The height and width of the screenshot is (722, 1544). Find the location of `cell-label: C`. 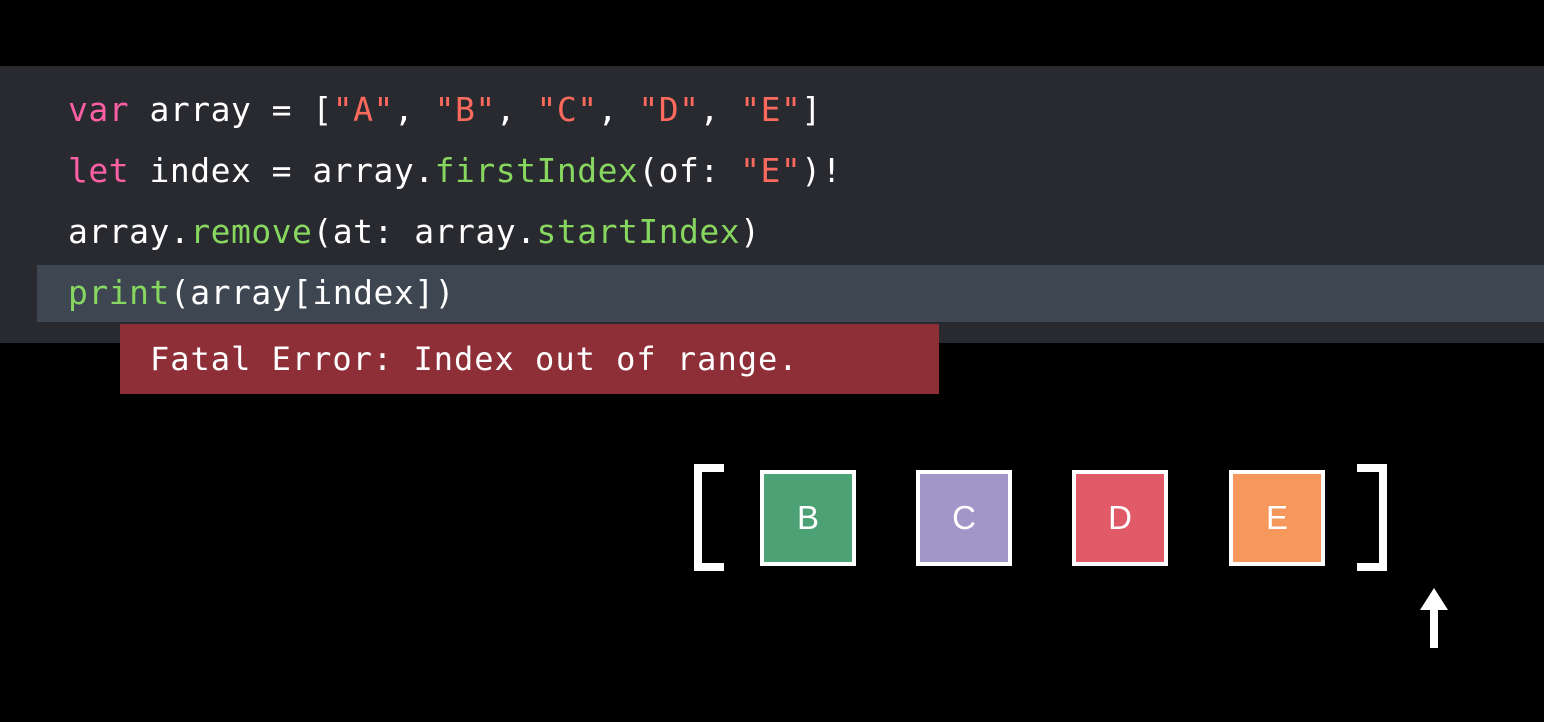

cell-label: C is located at coordinates (964, 517).